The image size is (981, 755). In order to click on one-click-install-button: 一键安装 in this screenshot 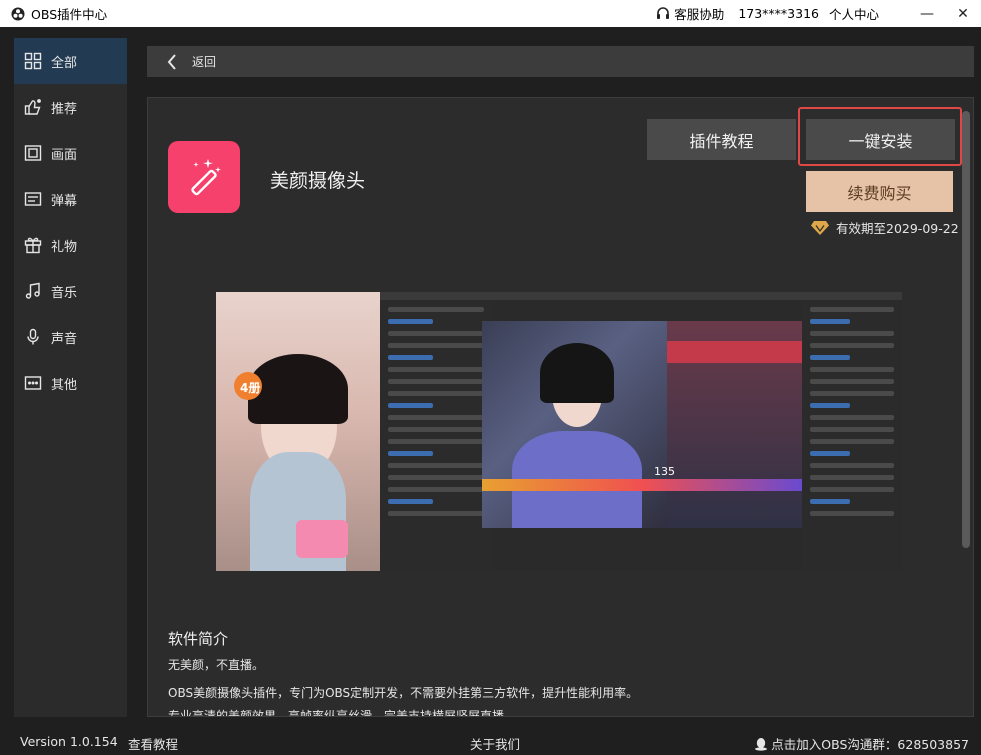, I will do `click(880, 139)`.